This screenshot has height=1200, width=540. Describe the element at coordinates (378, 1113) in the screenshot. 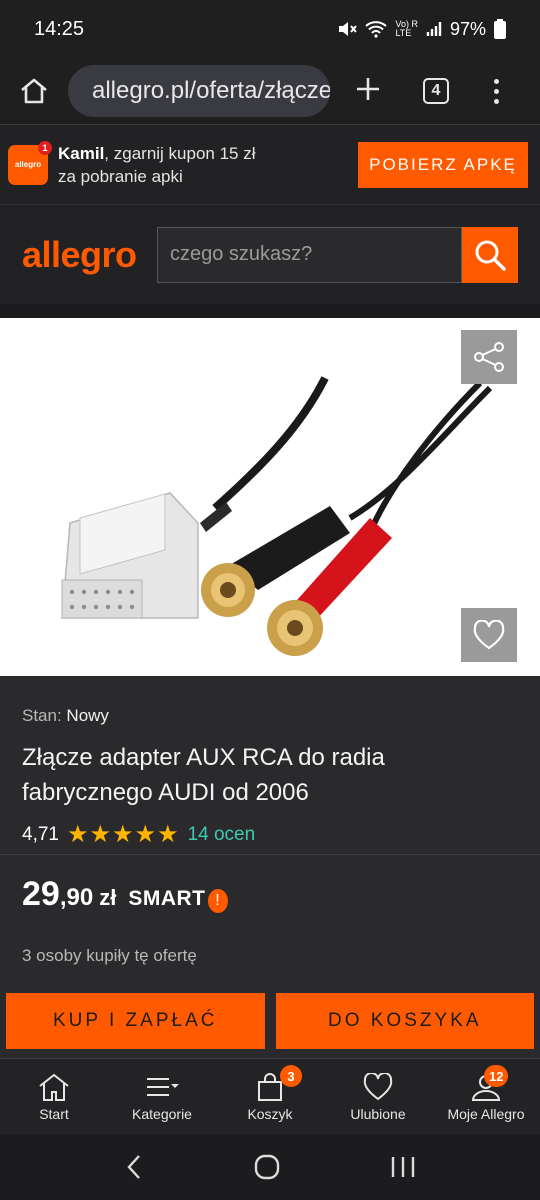

I see `nav-label: Ulubione` at that location.